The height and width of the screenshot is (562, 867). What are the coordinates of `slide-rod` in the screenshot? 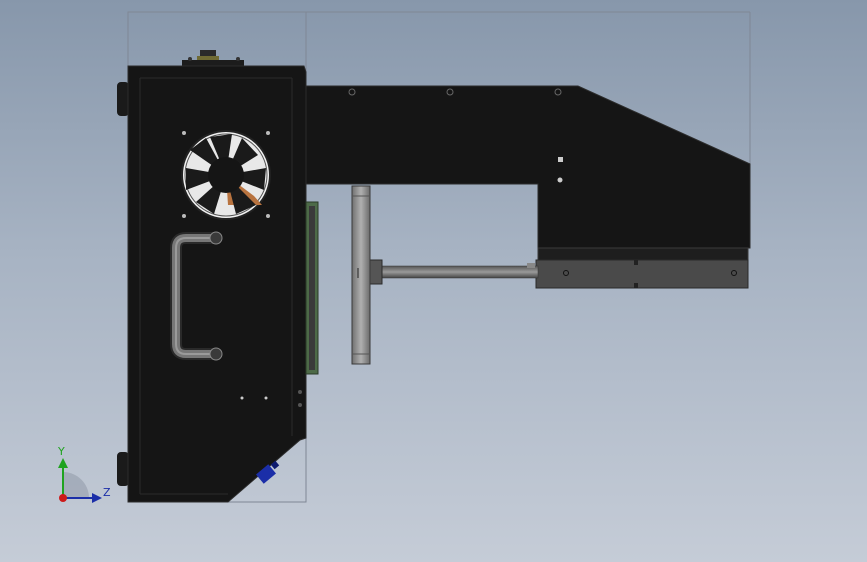 It's located at (454, 272).